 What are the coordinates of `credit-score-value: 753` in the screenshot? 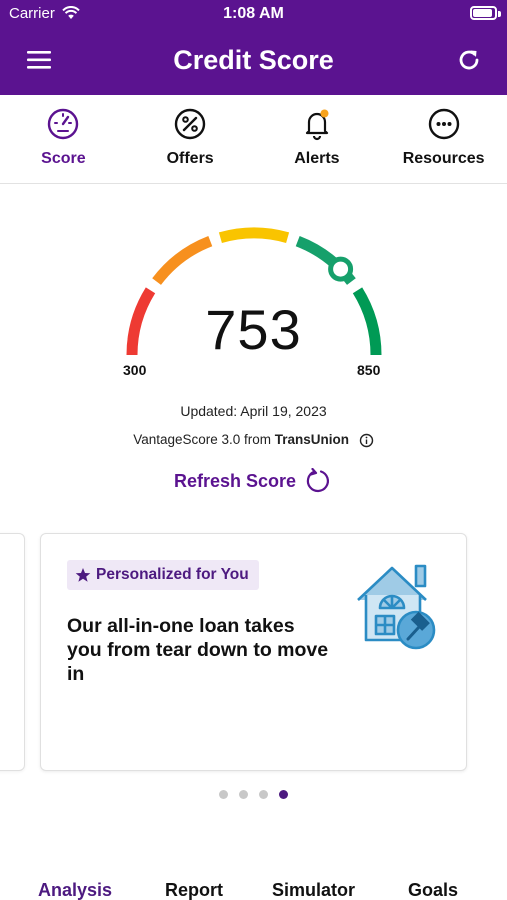 It's located at (253, 329).